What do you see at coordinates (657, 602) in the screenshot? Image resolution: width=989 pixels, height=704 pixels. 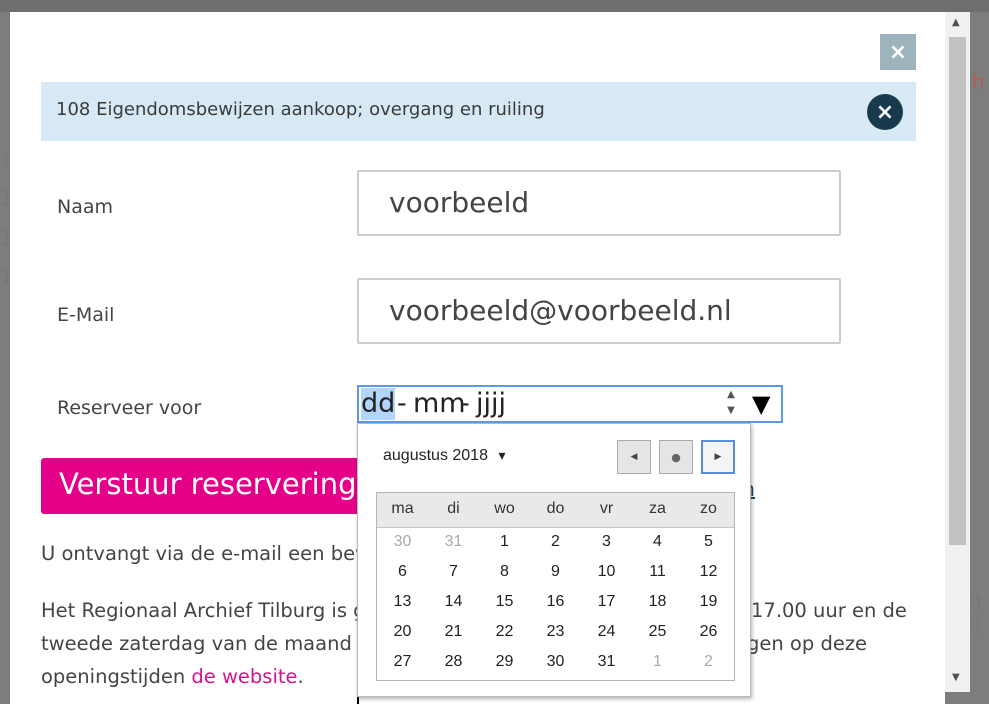 I see `calendar-day: 18` at bounding box center [657, 602].